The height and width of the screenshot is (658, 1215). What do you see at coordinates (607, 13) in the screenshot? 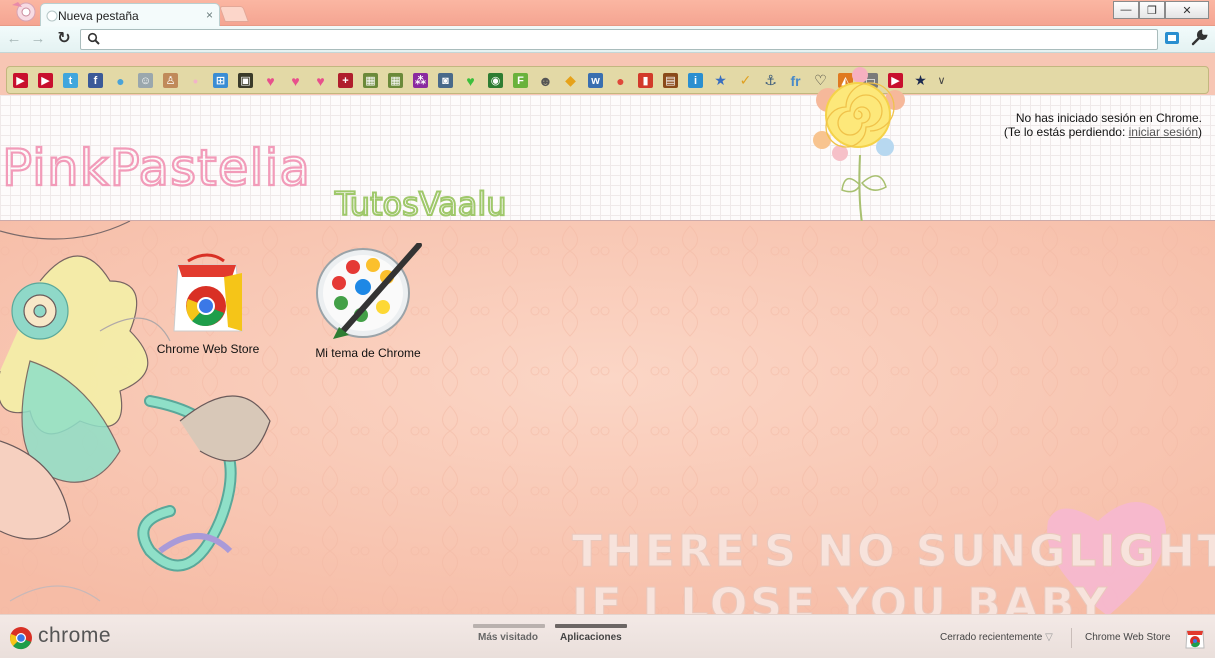
I see `title-bar: Nueva pestaña × — ❐ ✕` at bounding box center [607, 13].